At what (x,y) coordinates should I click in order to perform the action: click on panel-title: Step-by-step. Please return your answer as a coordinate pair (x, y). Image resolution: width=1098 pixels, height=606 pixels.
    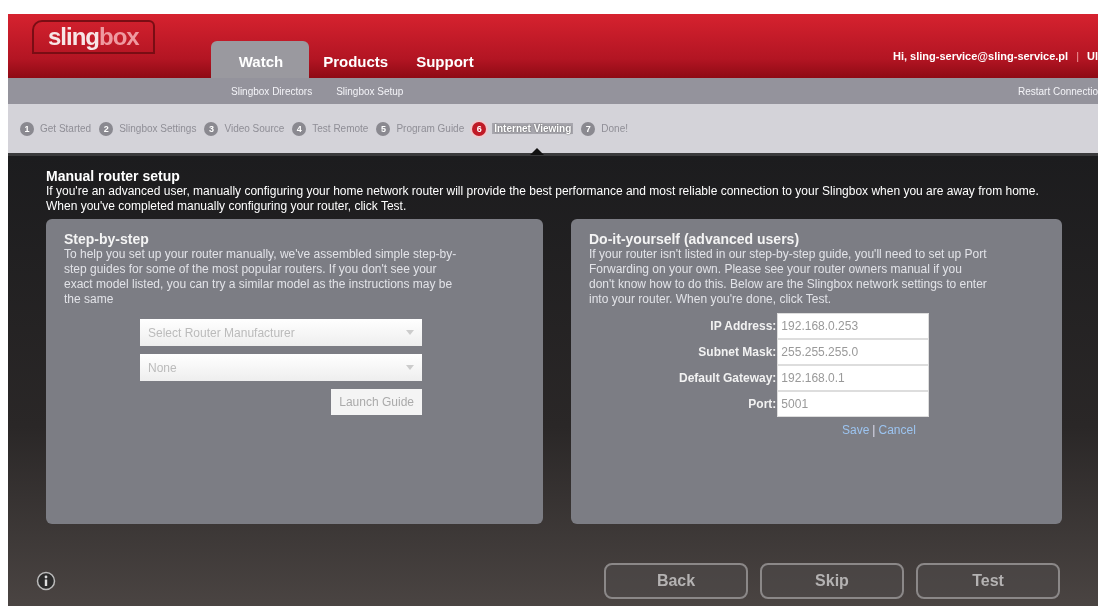
    Looking at the image, I should click on (107, 239).